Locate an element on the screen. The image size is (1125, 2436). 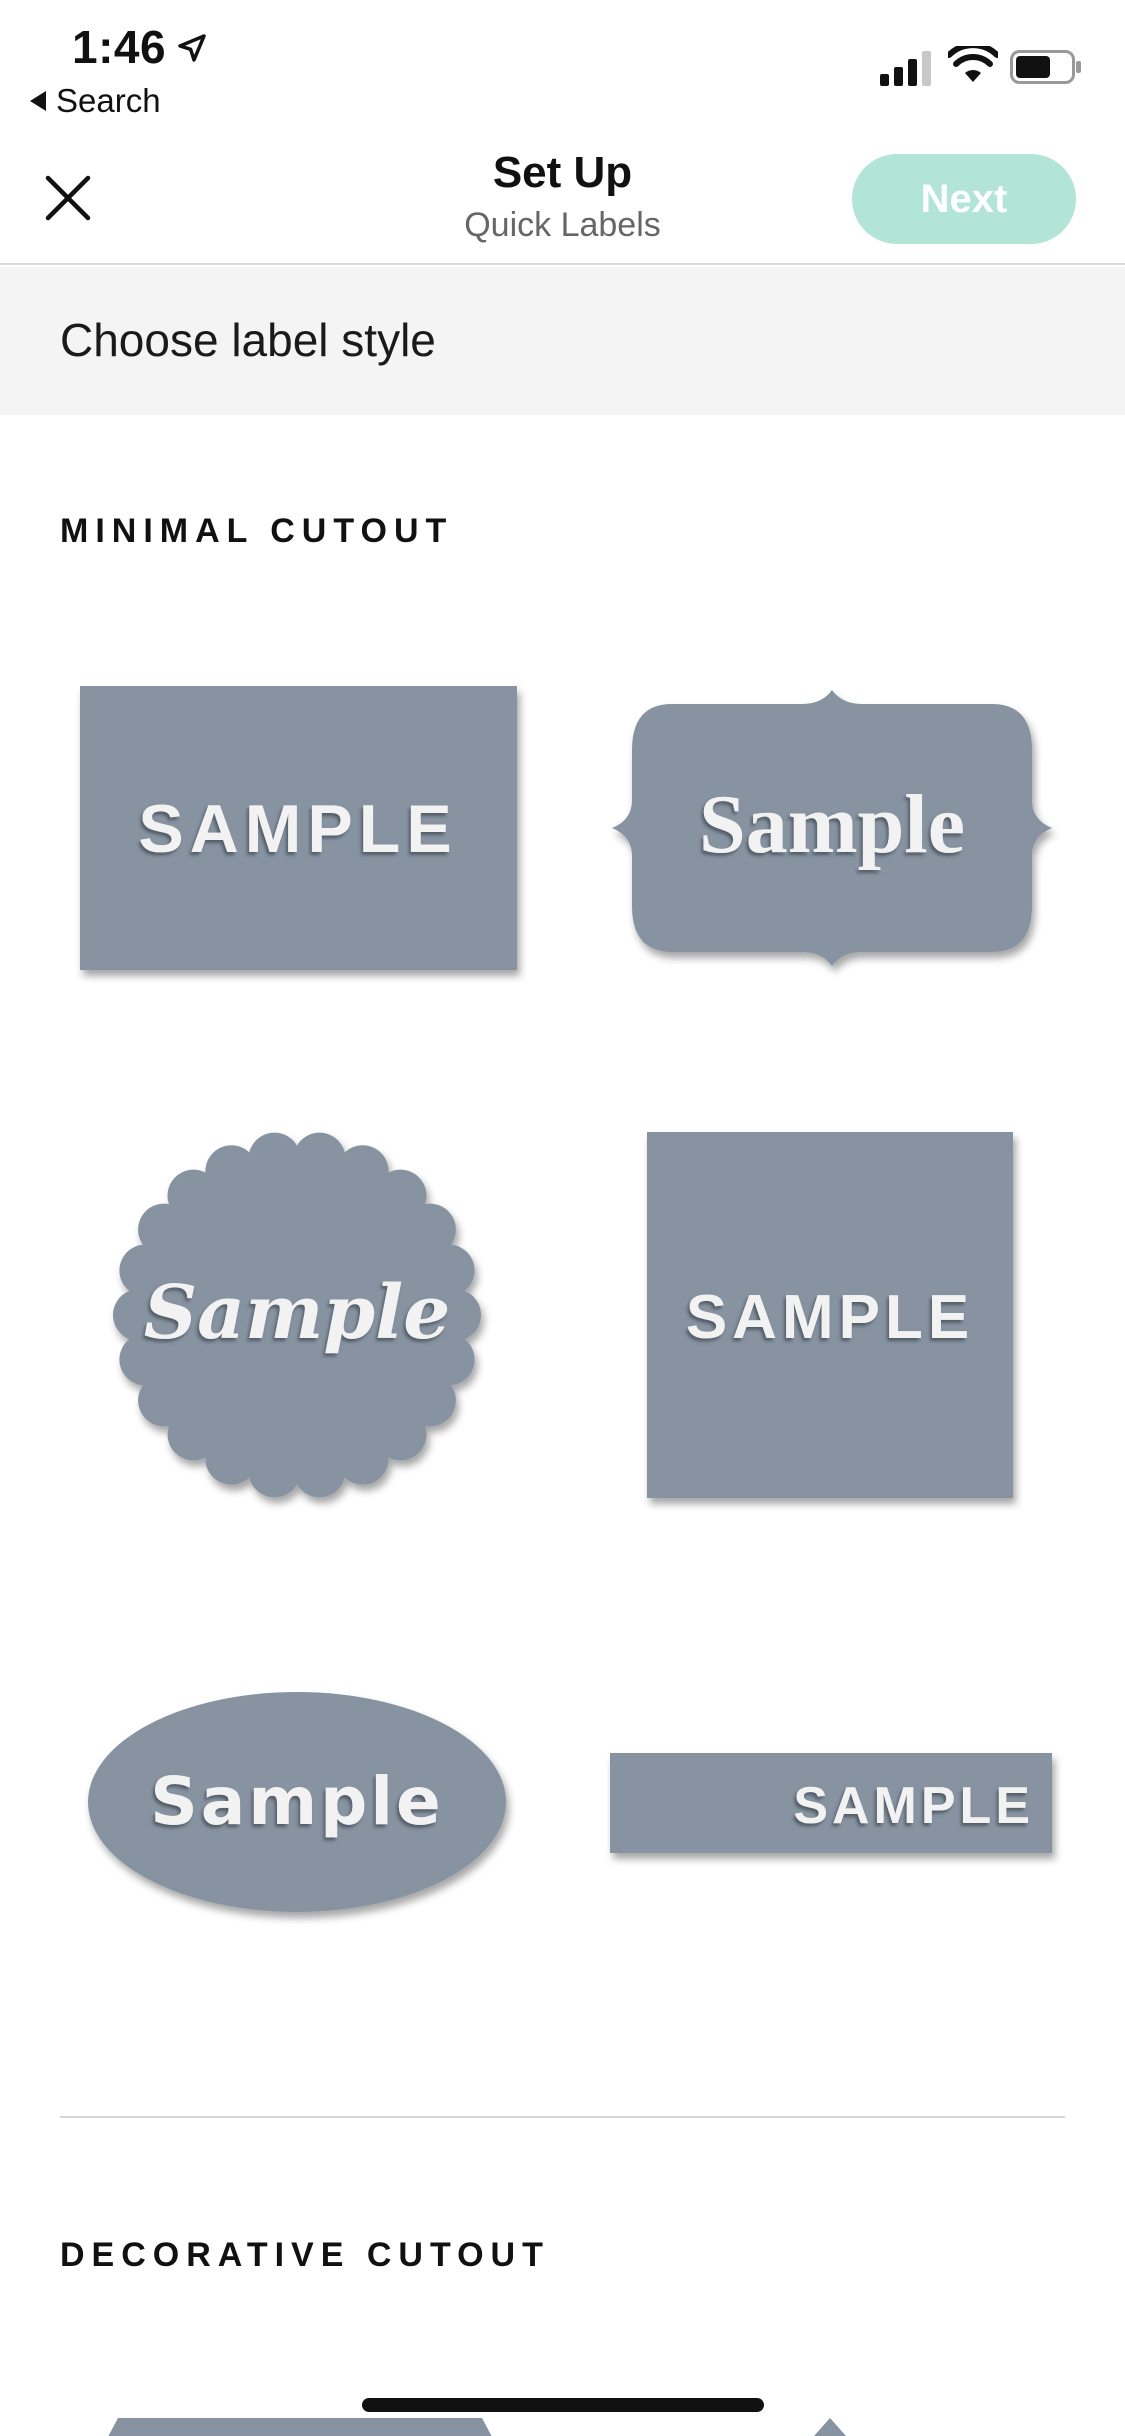
back-to-search-label: Search is located at coordinates (108, 100).